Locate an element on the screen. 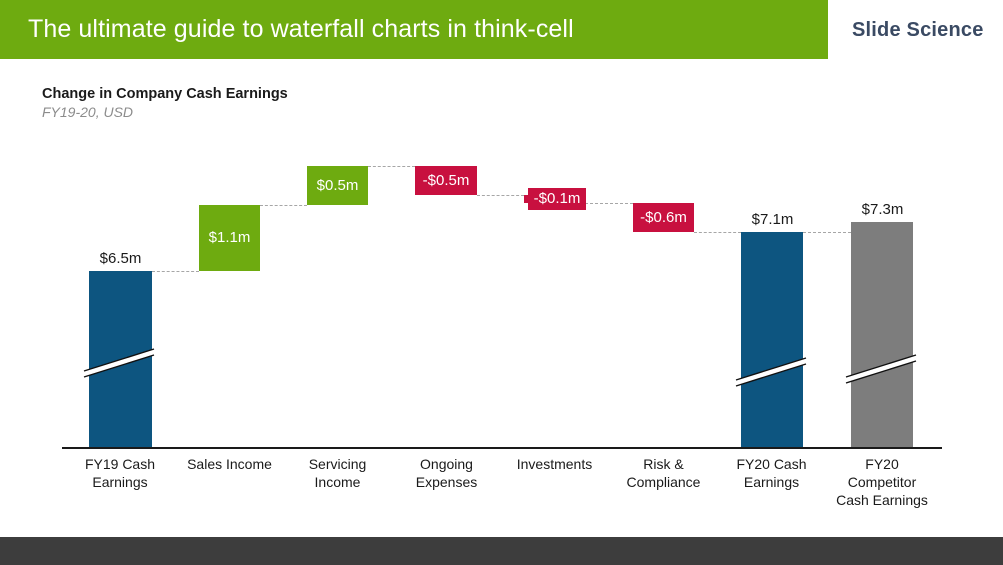 This screenshot has height=565, width=1003. bar-risk-compliance: -$0.6m is located at coordinates (663, 217).